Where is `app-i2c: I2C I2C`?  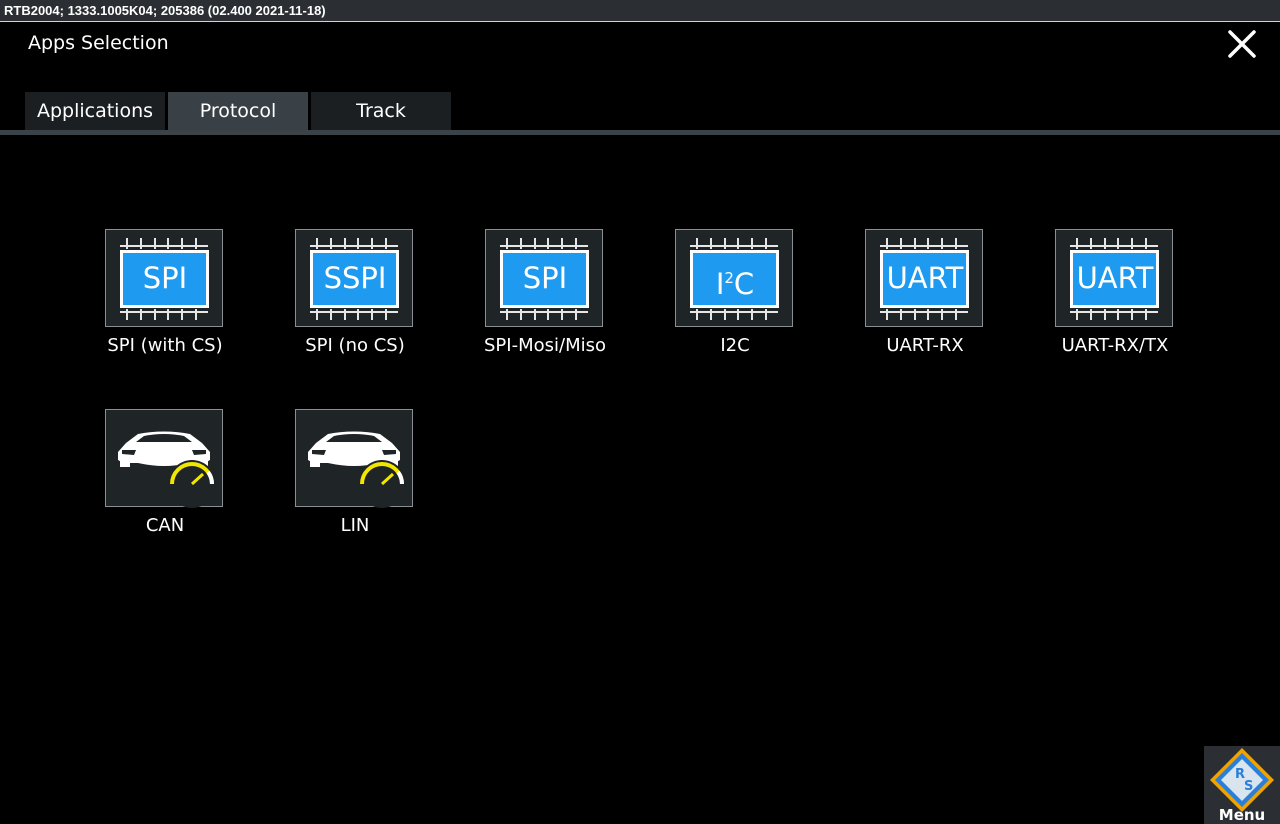
app-i2c: I2C I2C is located at coordinates (735, 299).